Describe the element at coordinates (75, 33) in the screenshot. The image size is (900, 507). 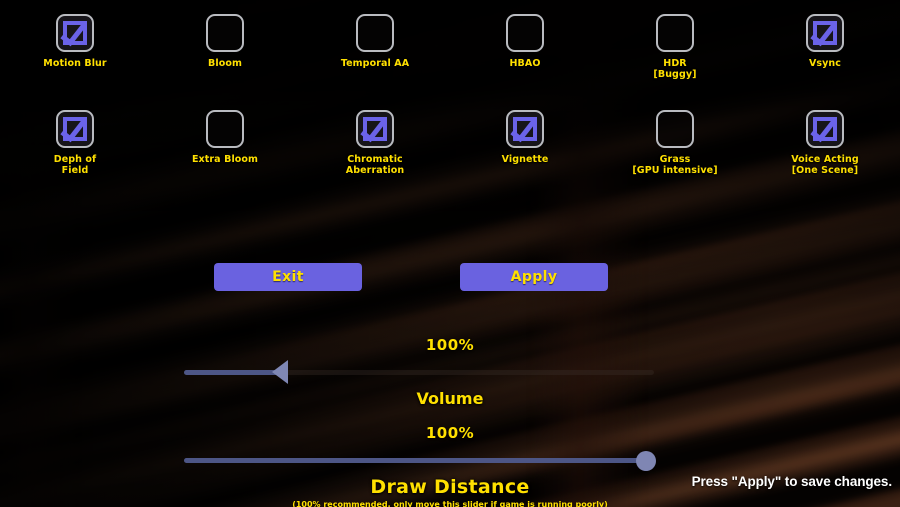
I see `checkbox-motion-blur-box` at that location.